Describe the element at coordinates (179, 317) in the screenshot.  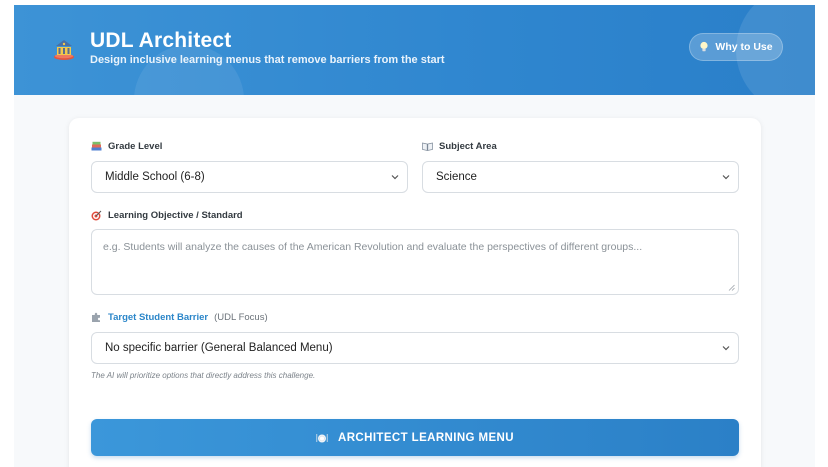
I see `student-barrier-label: Target Student Barrier (UDL Focus)` at that location.